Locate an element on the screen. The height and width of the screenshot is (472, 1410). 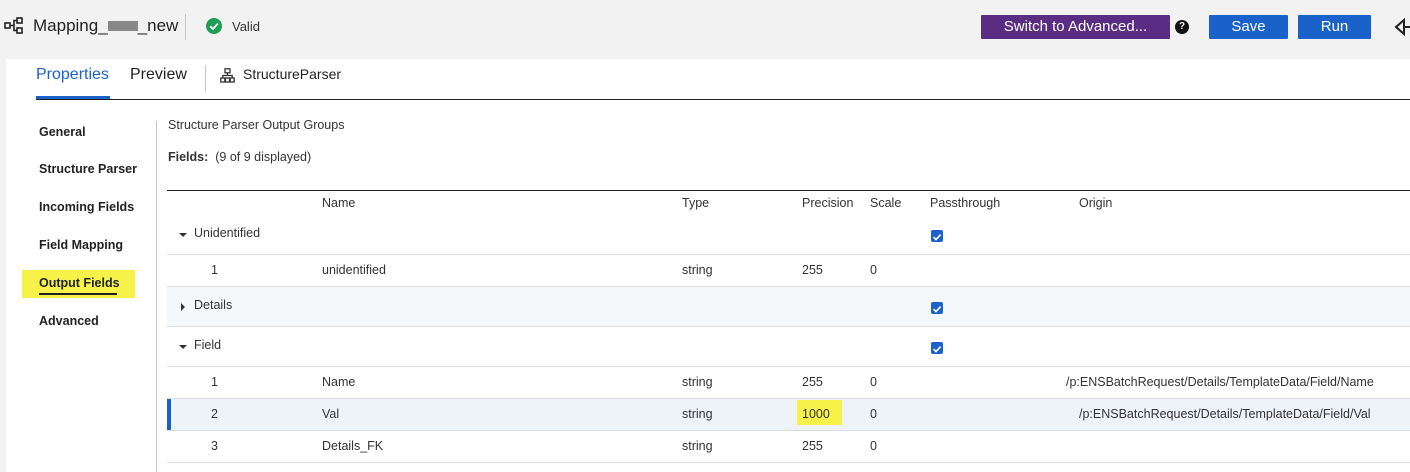
back-icon is located at coordinates (1401, 27).